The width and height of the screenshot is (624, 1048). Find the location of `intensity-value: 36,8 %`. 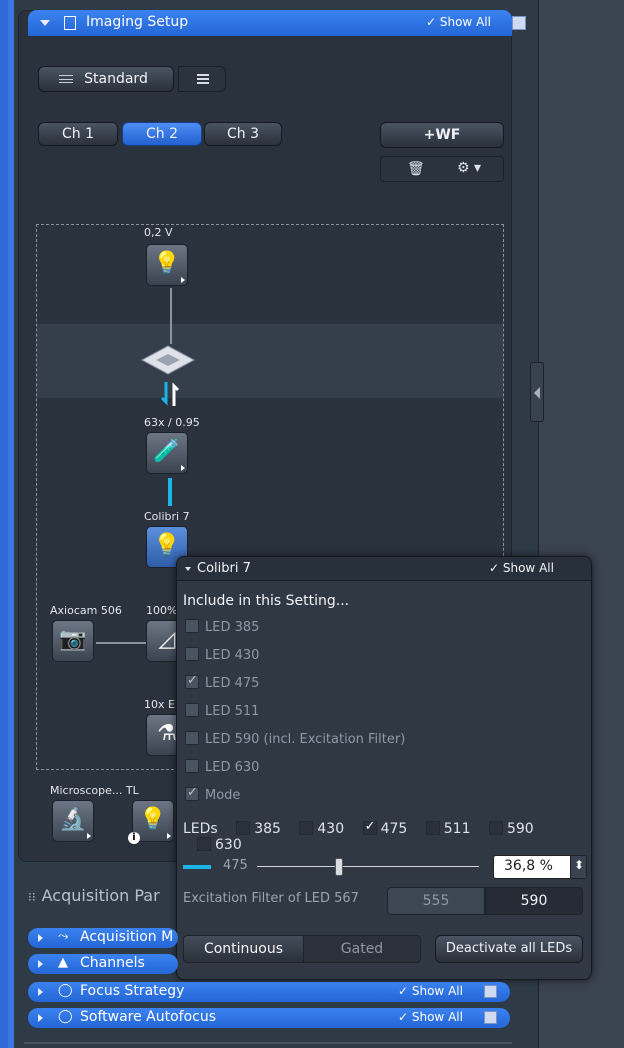

intensity-value: 36,8 % is located at coordinates (528, 866).